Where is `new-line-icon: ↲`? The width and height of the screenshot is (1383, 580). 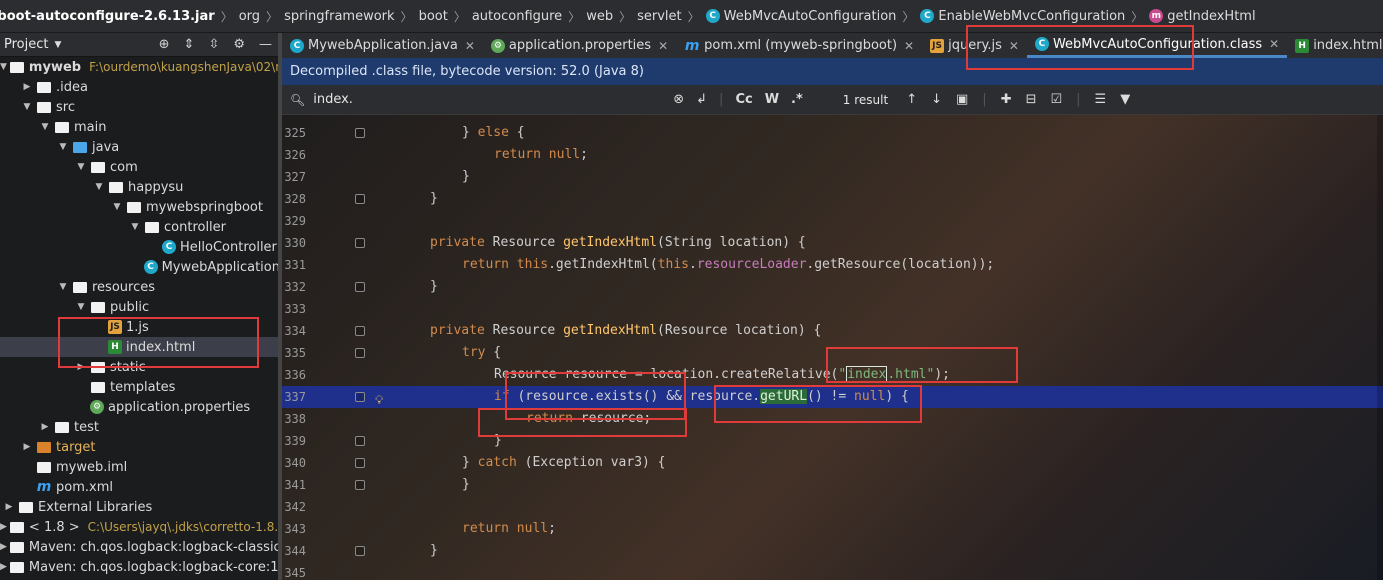
new-line-icon: ↲ is located at coordinates (701, 99).